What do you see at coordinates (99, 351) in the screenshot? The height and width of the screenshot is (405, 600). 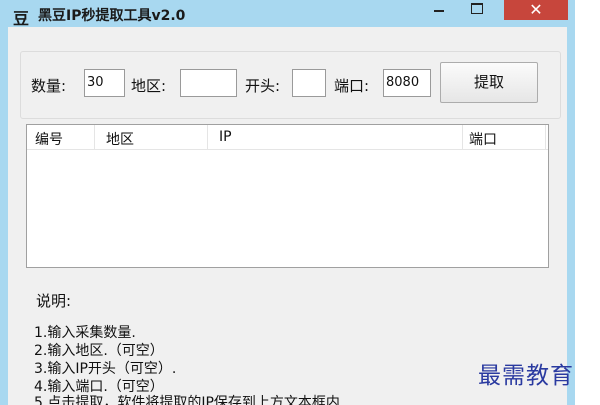 I see `instruction-item: 2.输入地区.（可空）` at bounding box center [99, 351].